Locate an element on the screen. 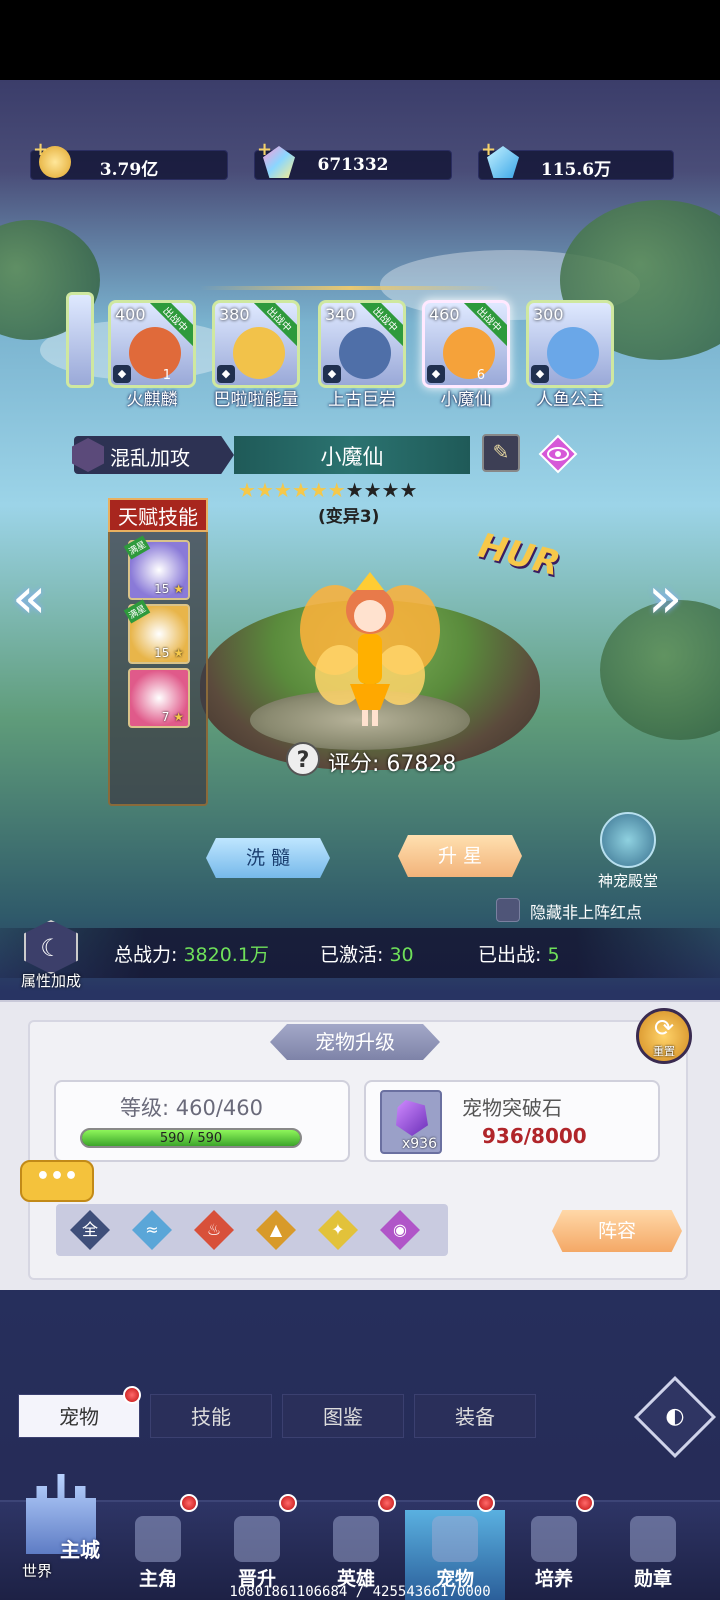 This screenshot has height=1600, width=720. pet-card: 340 出战中 ◆ is located at coordinates (362, 344).